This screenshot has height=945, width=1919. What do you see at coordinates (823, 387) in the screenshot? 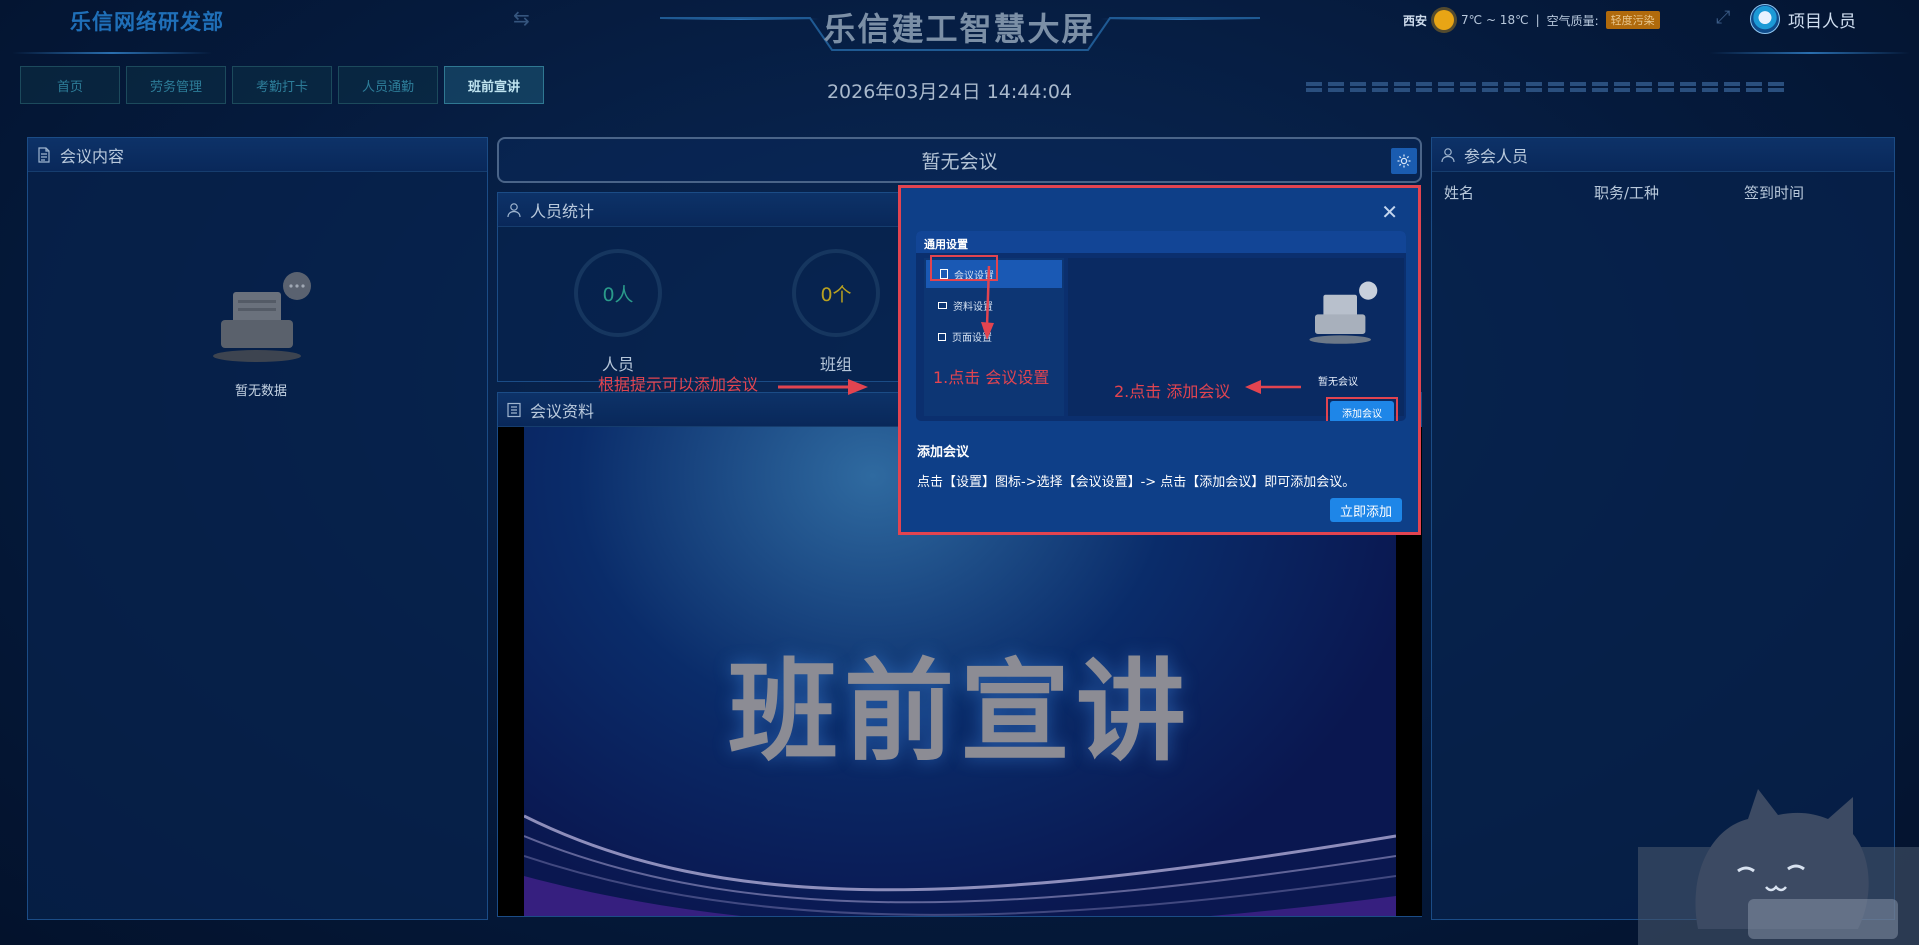
I see `hint-arrow-icon` at bounding box center [823, 387].